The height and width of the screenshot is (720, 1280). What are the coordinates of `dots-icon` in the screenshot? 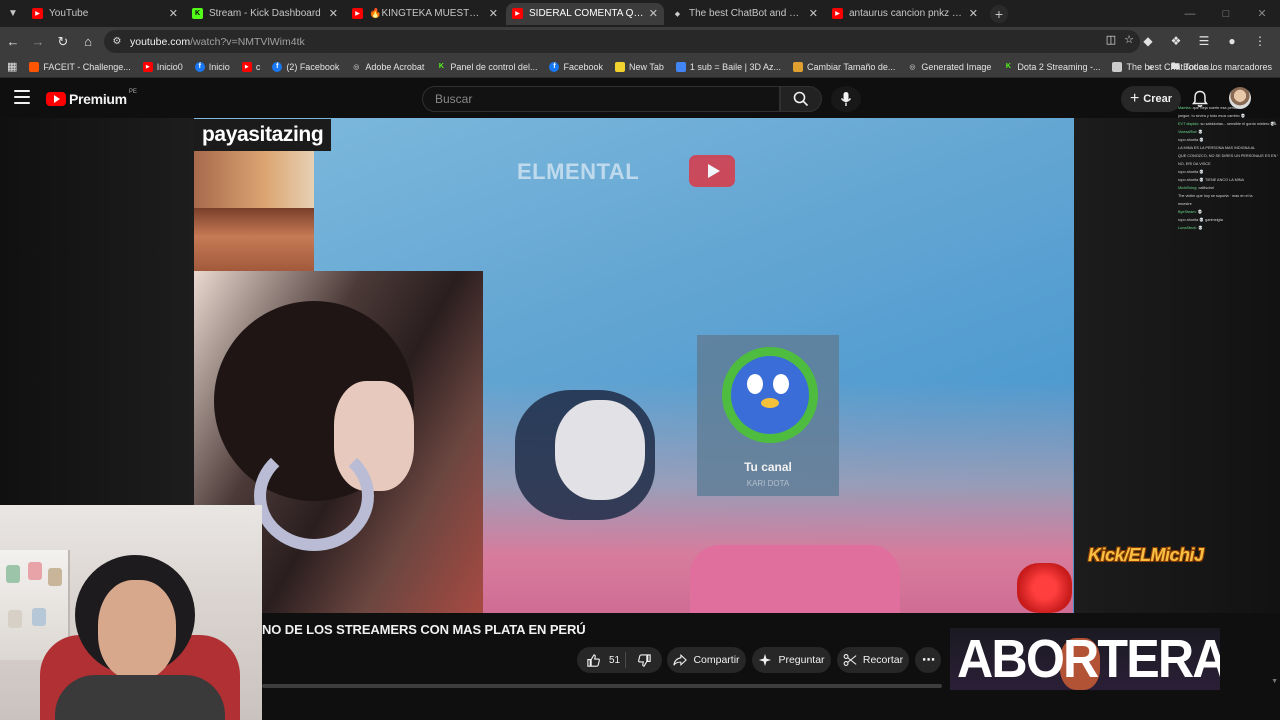 It's located at (797, 66).